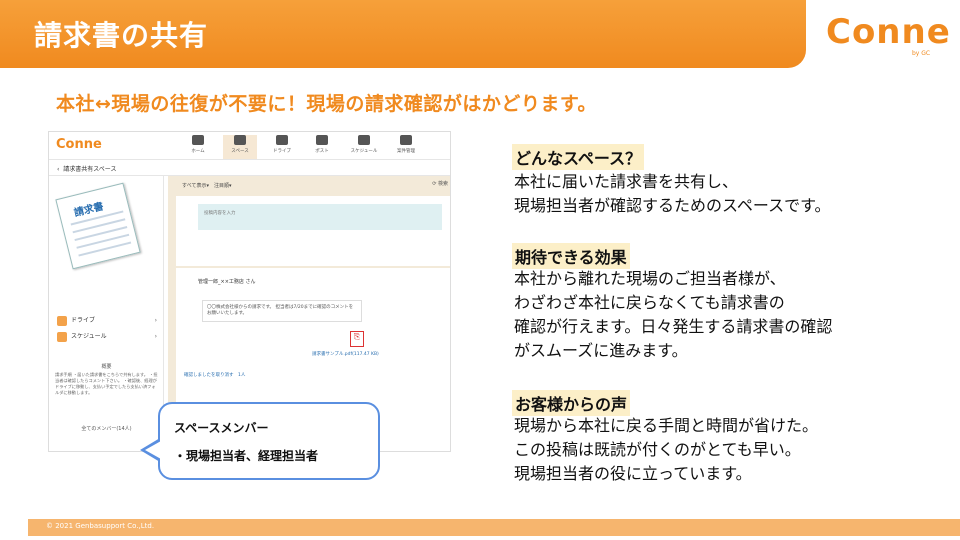 The width and height of the screenshot is (960, 540). Describe the element at coordinates (578, 157) in the screenshot. I see `section-heading-space: どんなスペース？` at that location.